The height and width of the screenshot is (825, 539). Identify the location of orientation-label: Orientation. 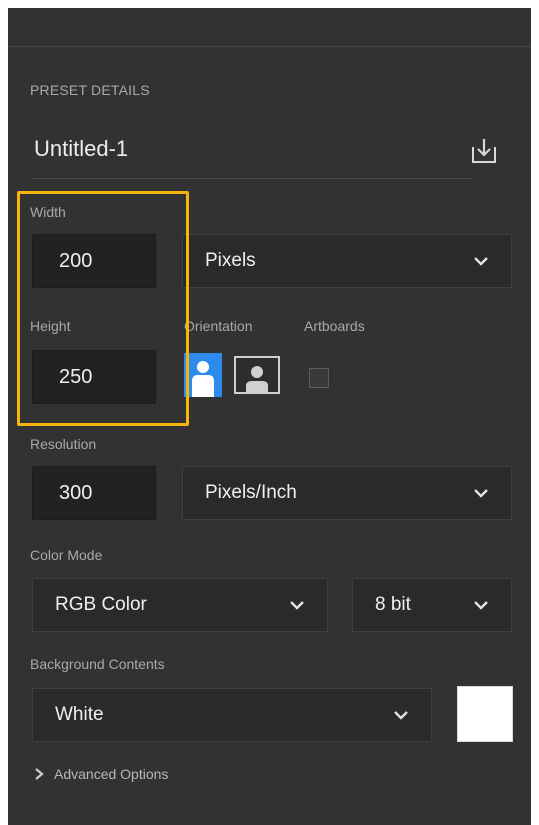
(218, 326).